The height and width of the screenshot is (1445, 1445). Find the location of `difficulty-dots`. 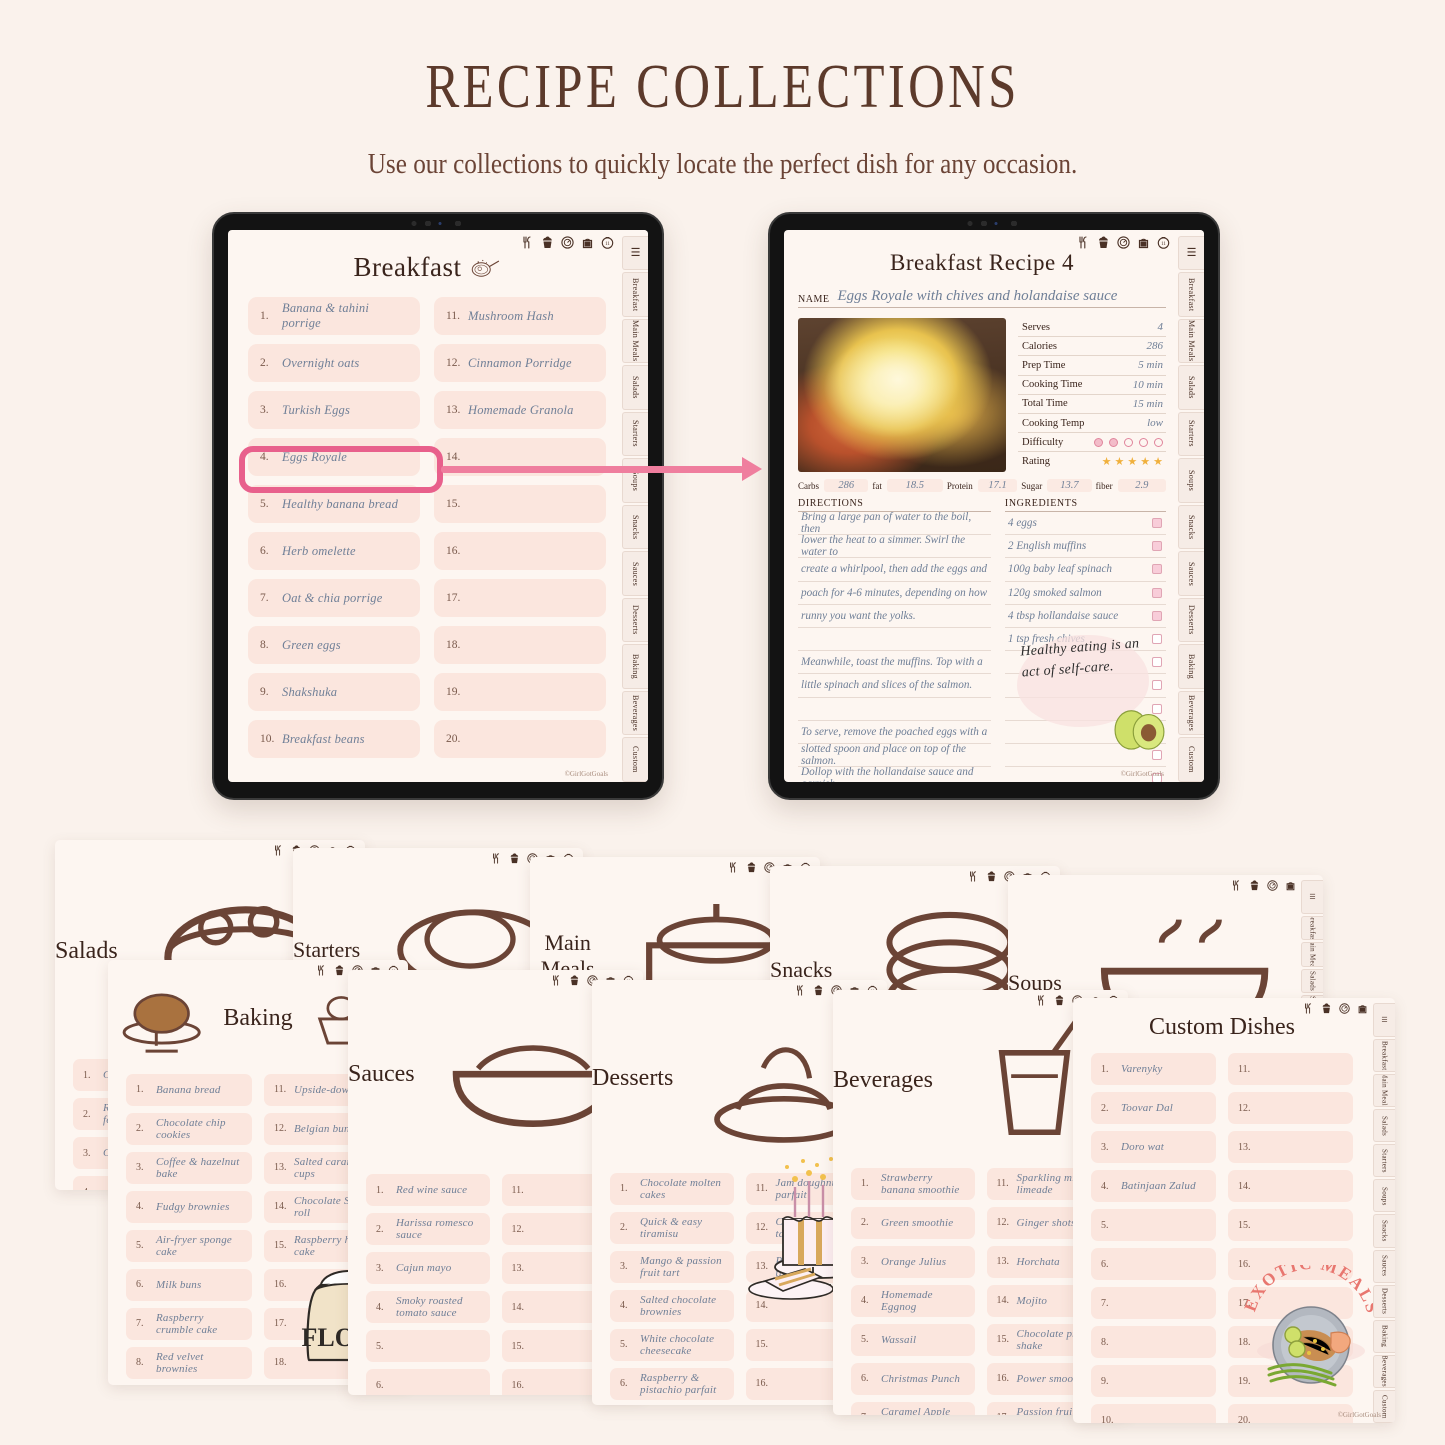

difficulty-dots is located at coordinates (1128, 442).